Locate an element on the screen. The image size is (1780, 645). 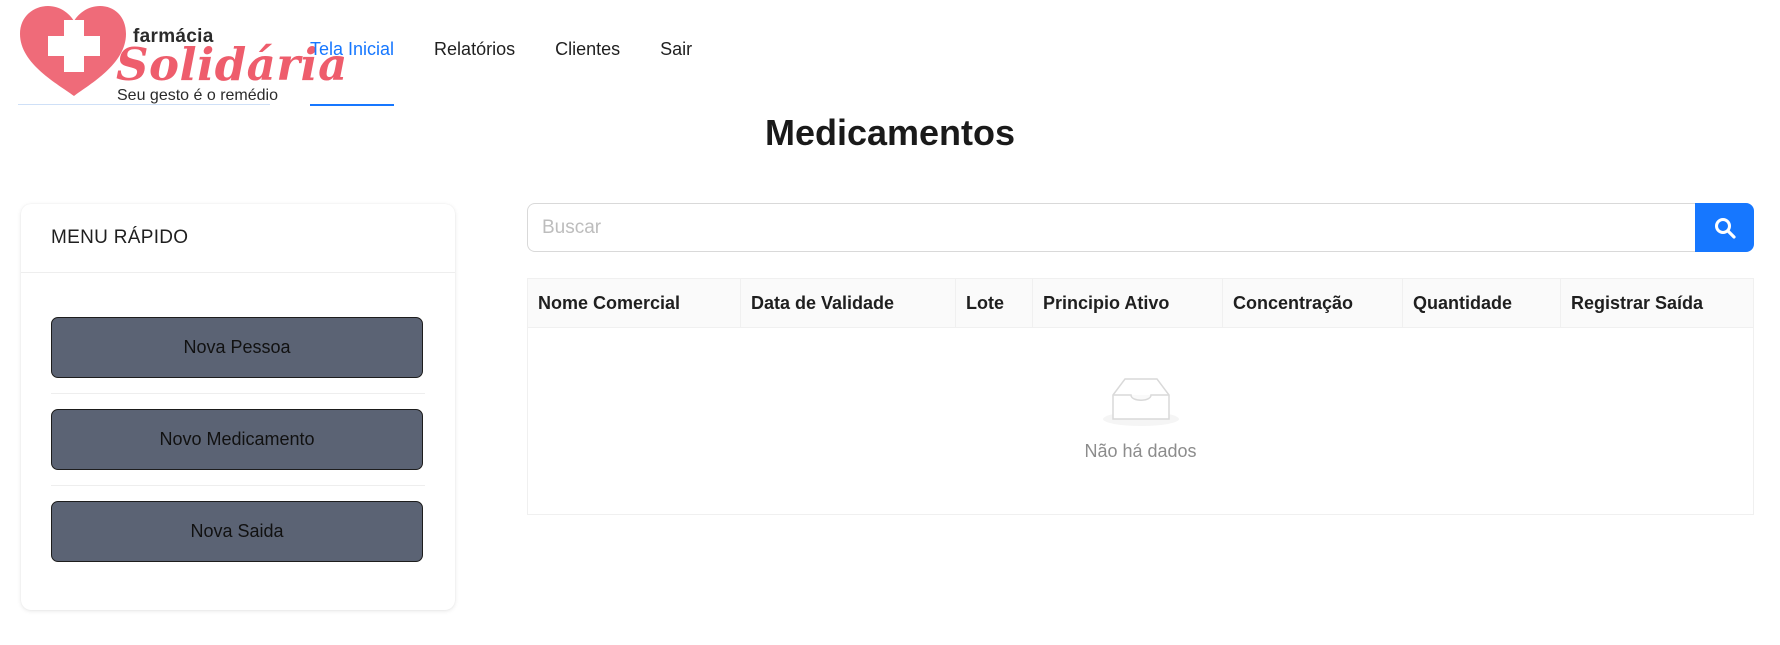
search-bar is located at coordinates (1140, 227).